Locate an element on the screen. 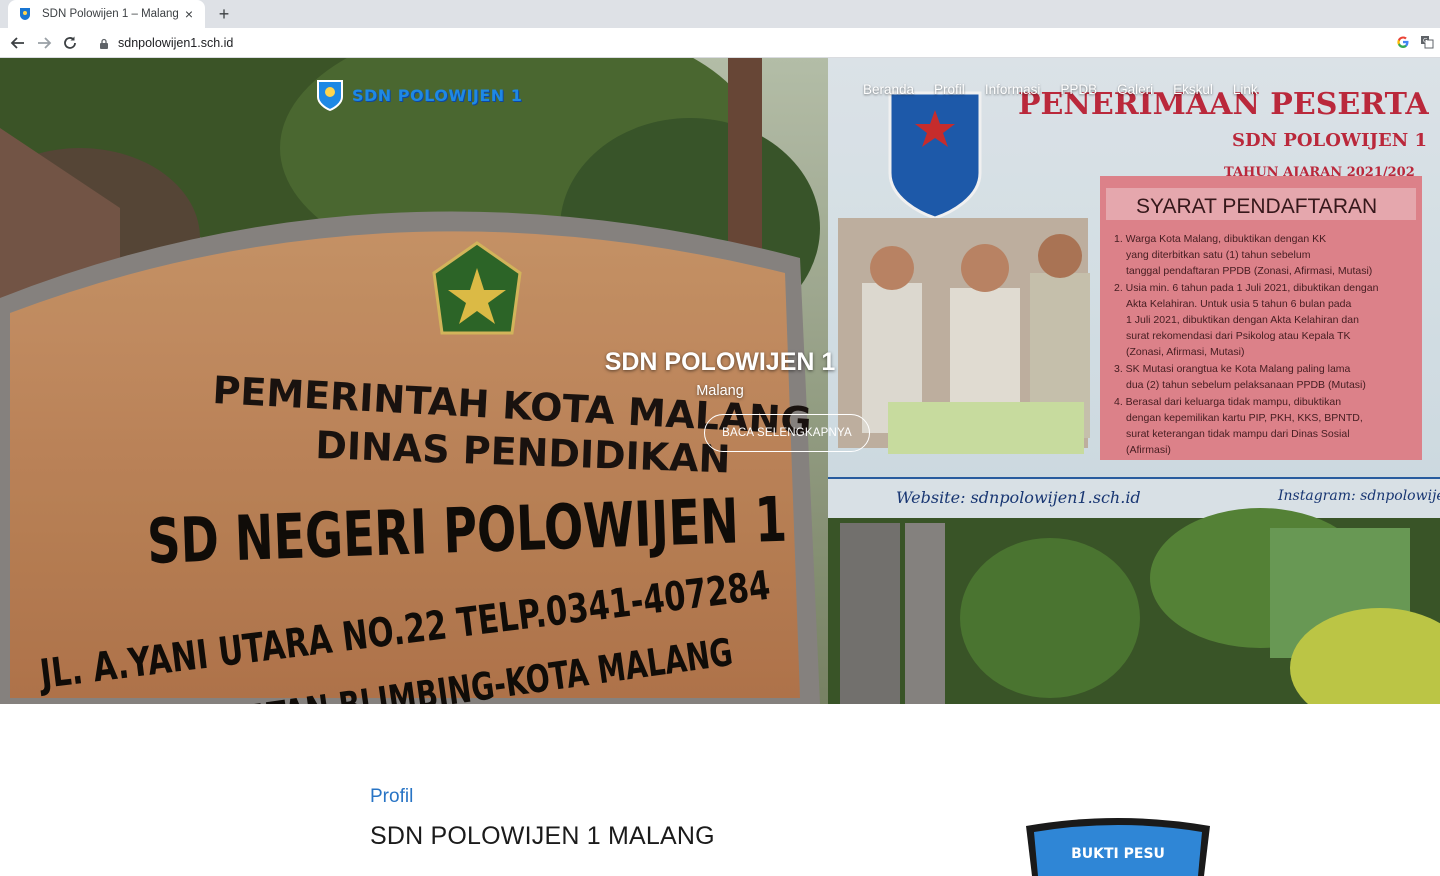 This screenshot has height=876, width=1440. site-logo: SDN POLOWIJEN 1 is located at coordinates (418, 95).